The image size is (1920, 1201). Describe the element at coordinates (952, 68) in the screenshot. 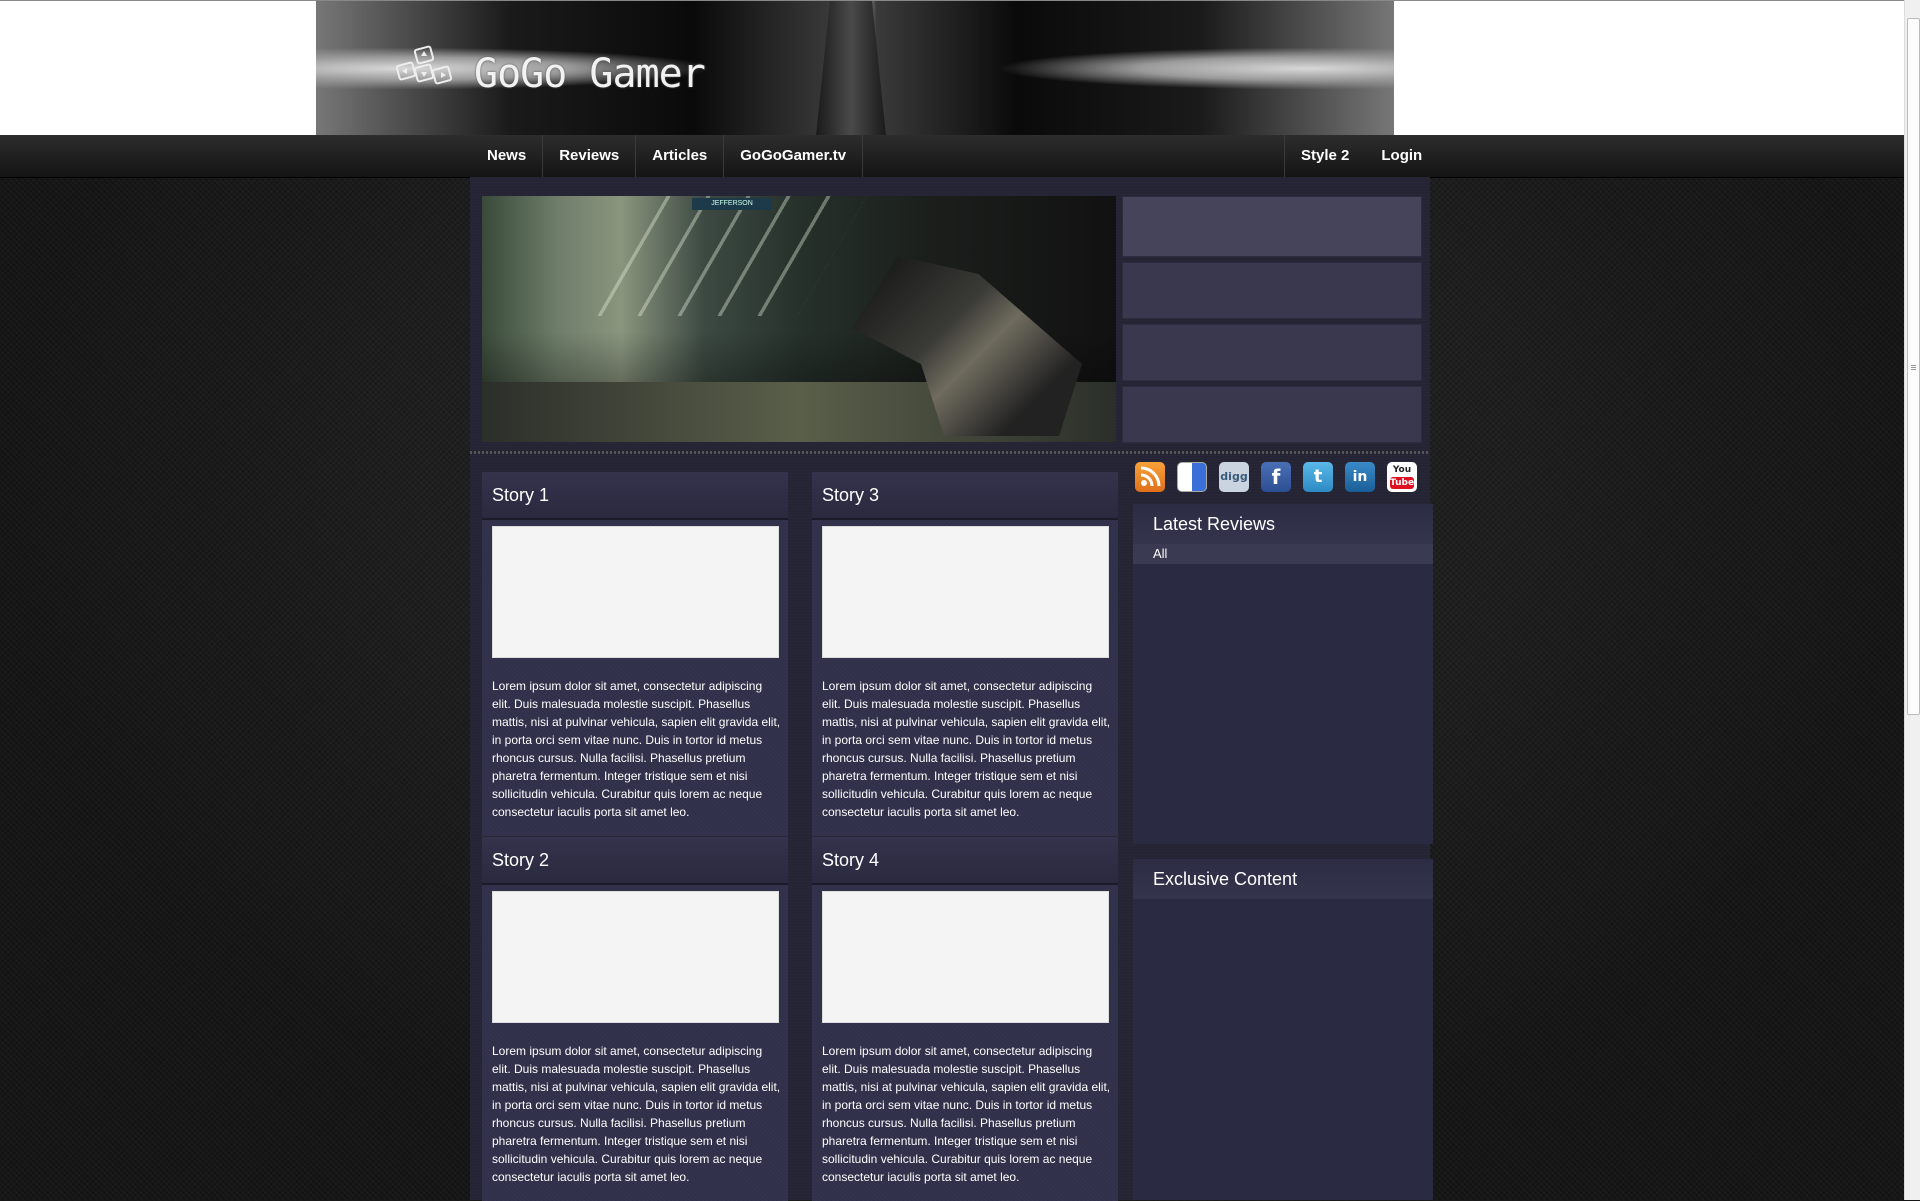

I see `site-header: GoGo Gamer` at that location.